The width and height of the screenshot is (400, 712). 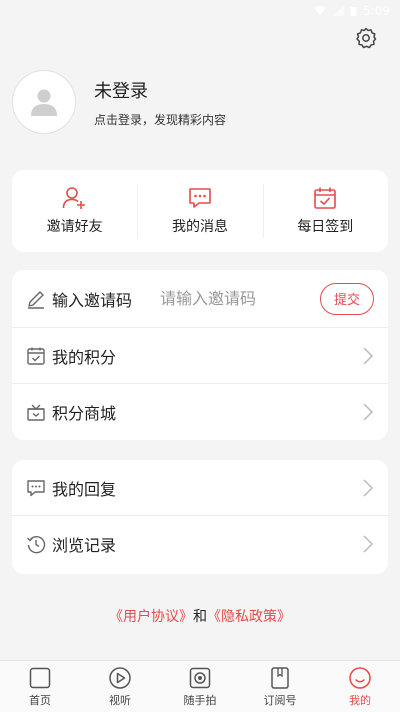 I want to click on row-label: 积分商城, so click(x=84, y=413).